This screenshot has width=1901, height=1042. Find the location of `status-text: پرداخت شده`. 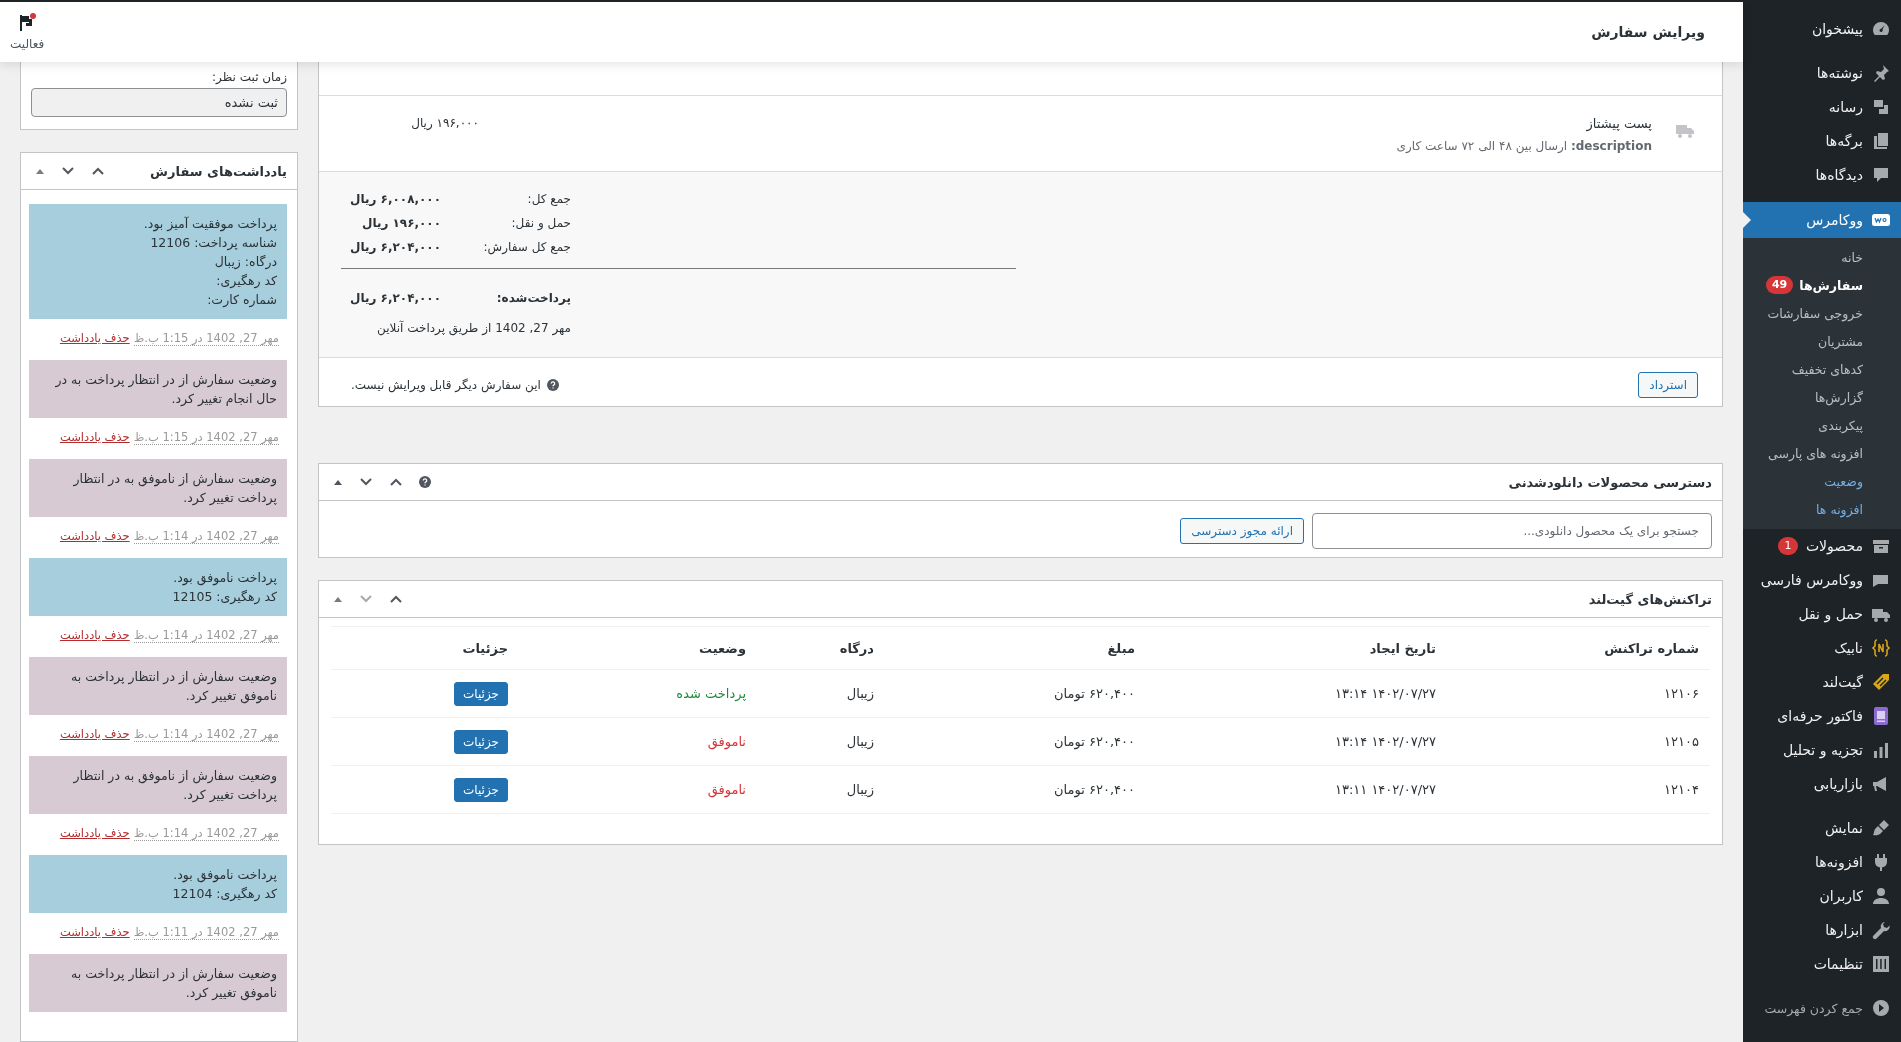

status-text: پرداخت شده is located at coordinates (711, 693).